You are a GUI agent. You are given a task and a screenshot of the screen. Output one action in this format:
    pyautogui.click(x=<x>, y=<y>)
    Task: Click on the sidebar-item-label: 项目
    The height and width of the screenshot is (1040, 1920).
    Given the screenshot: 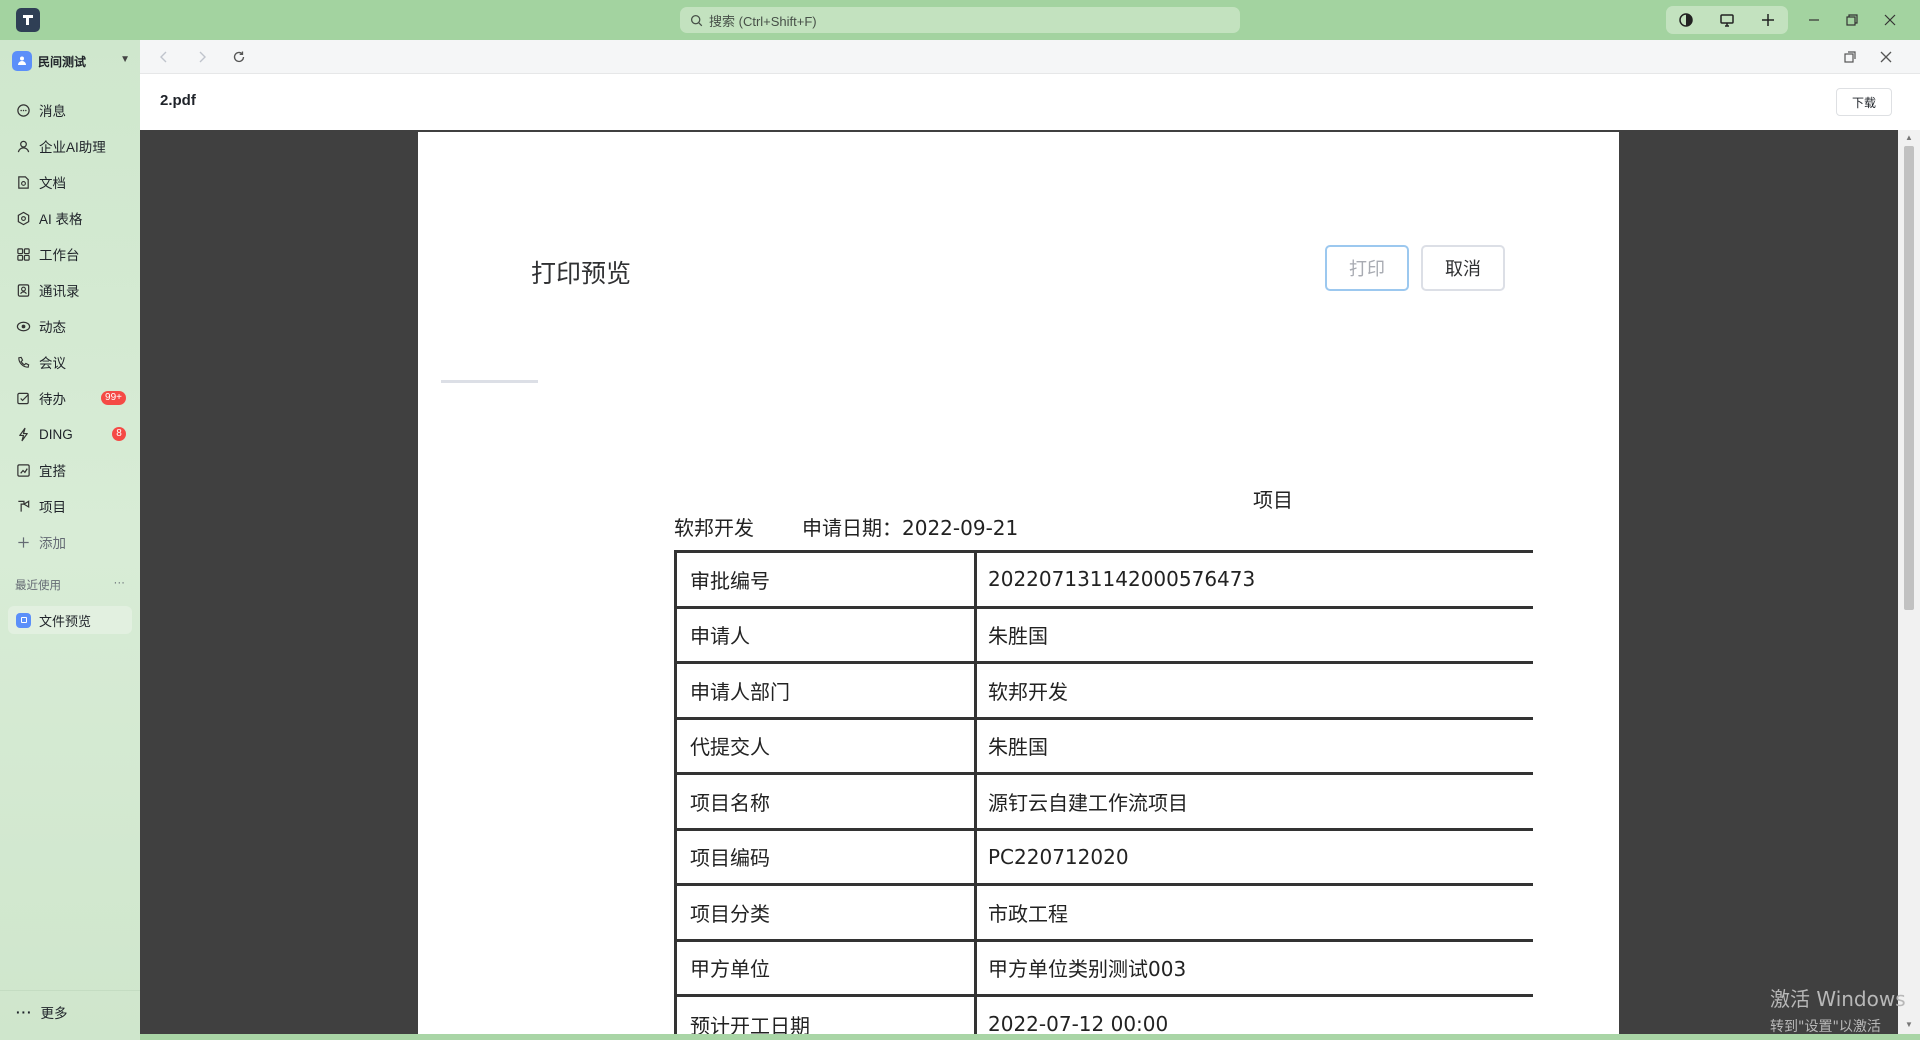 What is the action you would take?
    pyautogui.click(x=52, y=507)
    